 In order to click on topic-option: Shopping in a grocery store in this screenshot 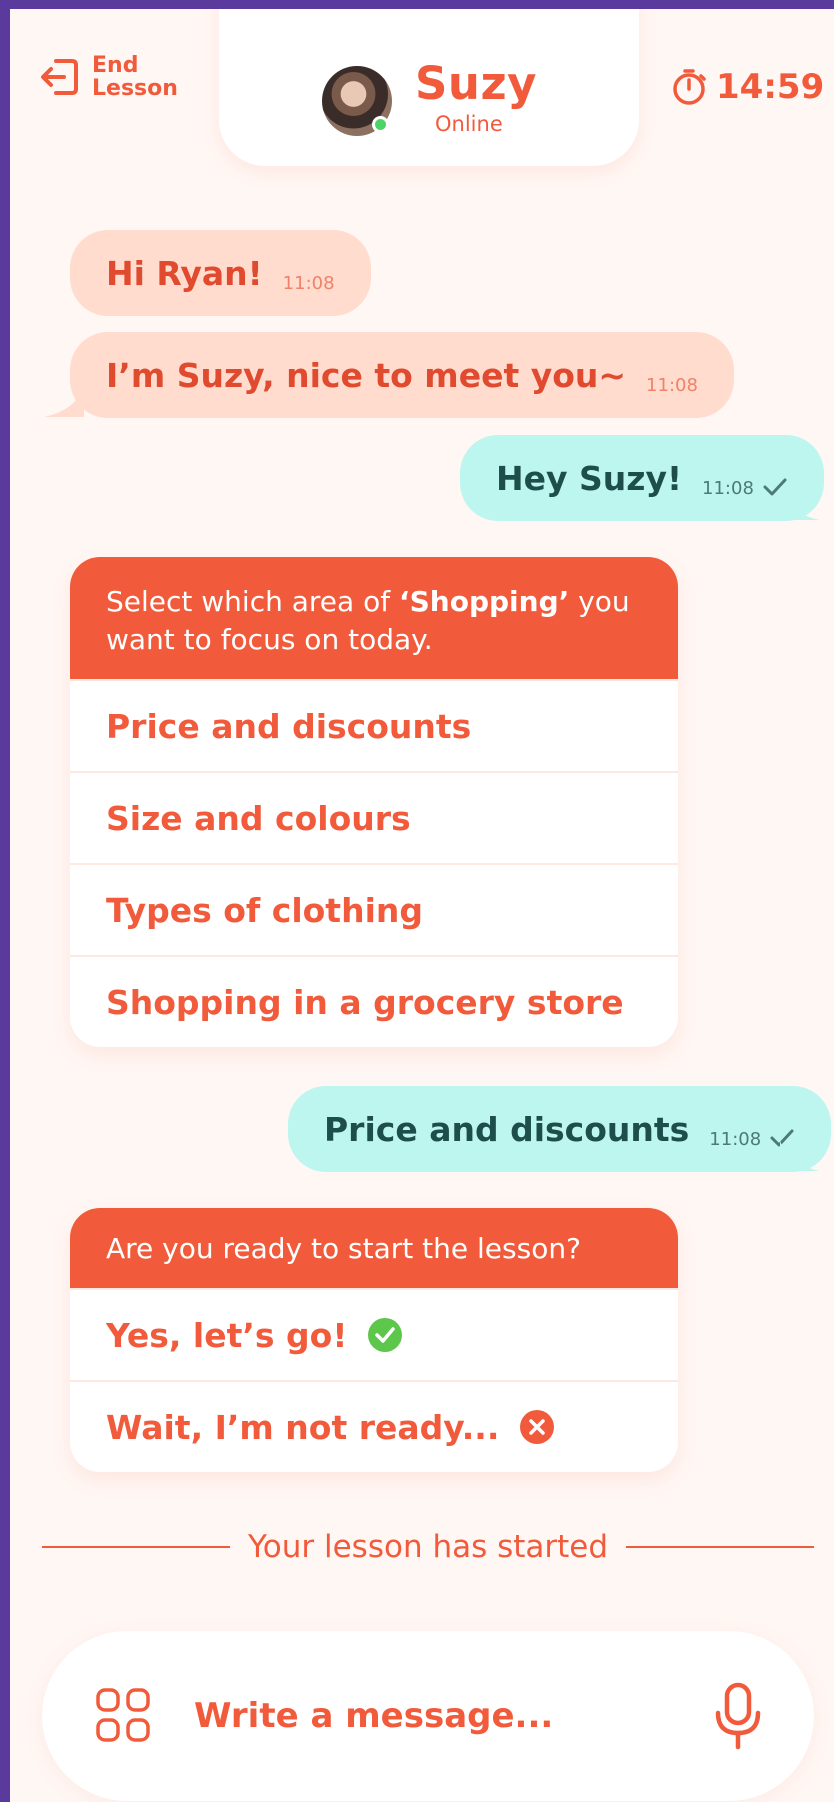, I will do `click(374, 1001)`.